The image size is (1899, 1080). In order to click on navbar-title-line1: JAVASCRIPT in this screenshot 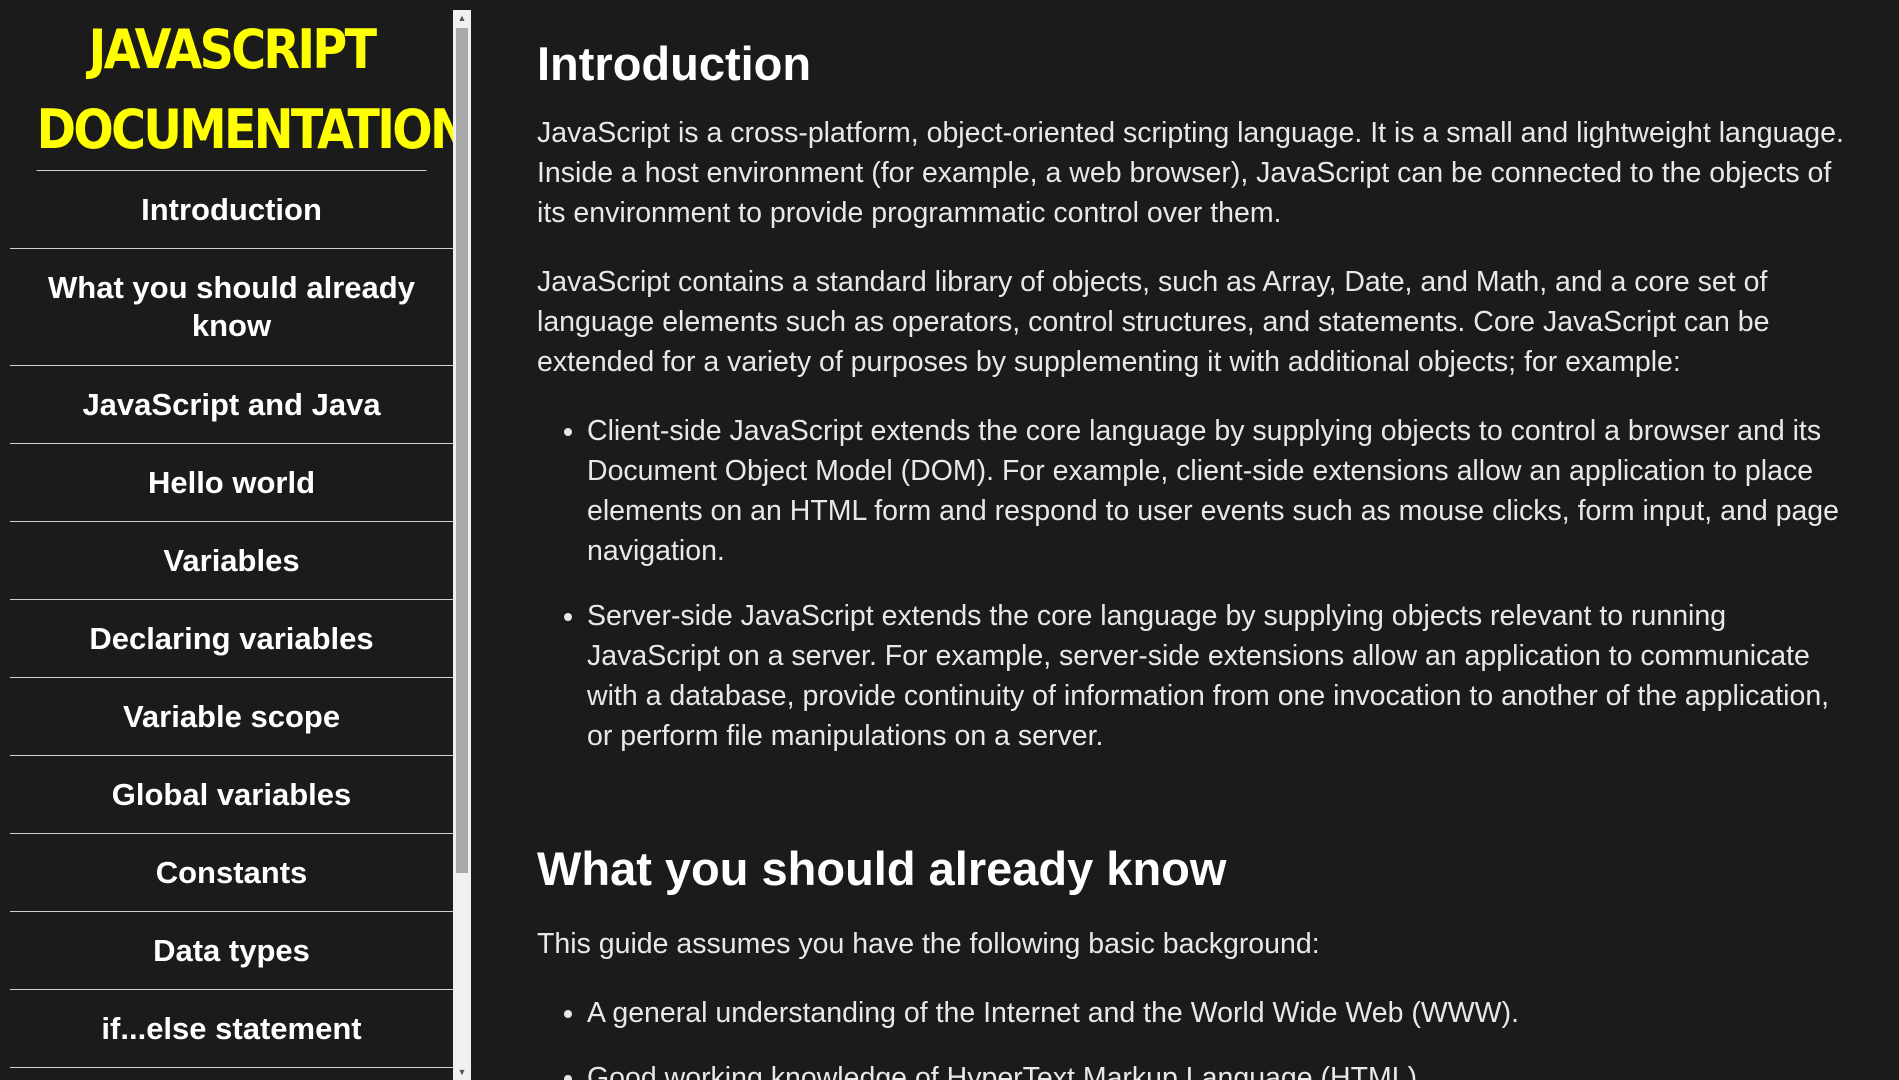, I will do `click(232, 49)`.